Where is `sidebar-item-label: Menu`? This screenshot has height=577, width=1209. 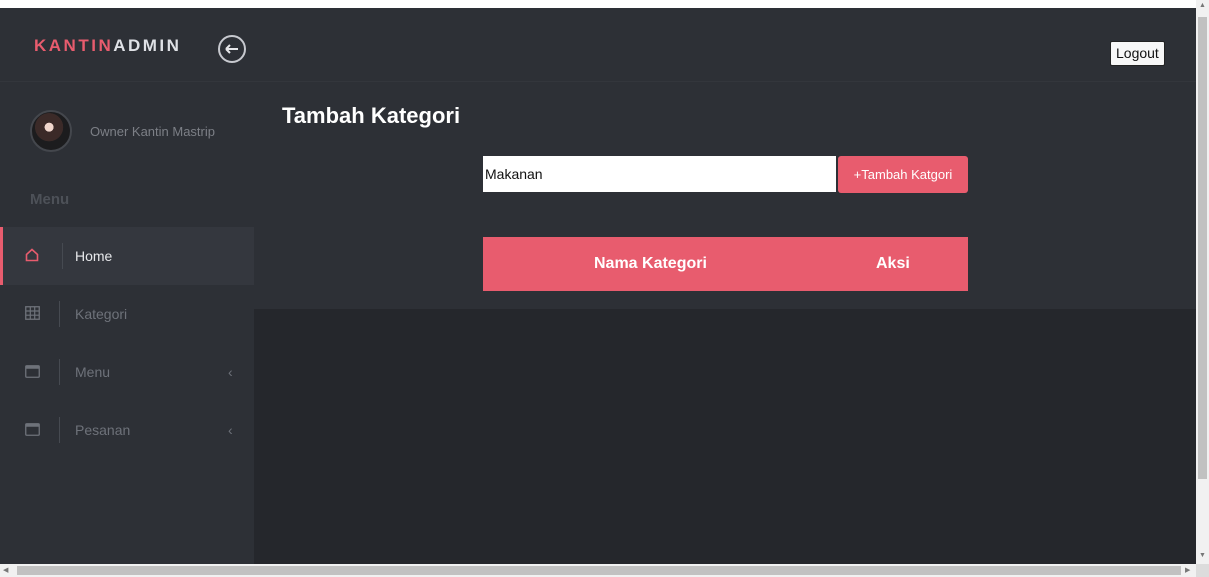 sidebar-item-label: Menu is located at coordinates (93, 372).